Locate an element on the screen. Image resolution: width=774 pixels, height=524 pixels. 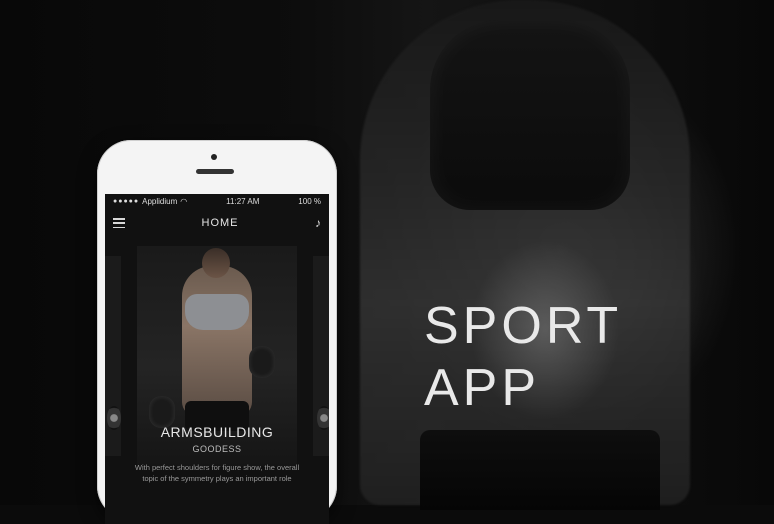
nav-bar: HOME ♪ is located at coordinates (217, 223).